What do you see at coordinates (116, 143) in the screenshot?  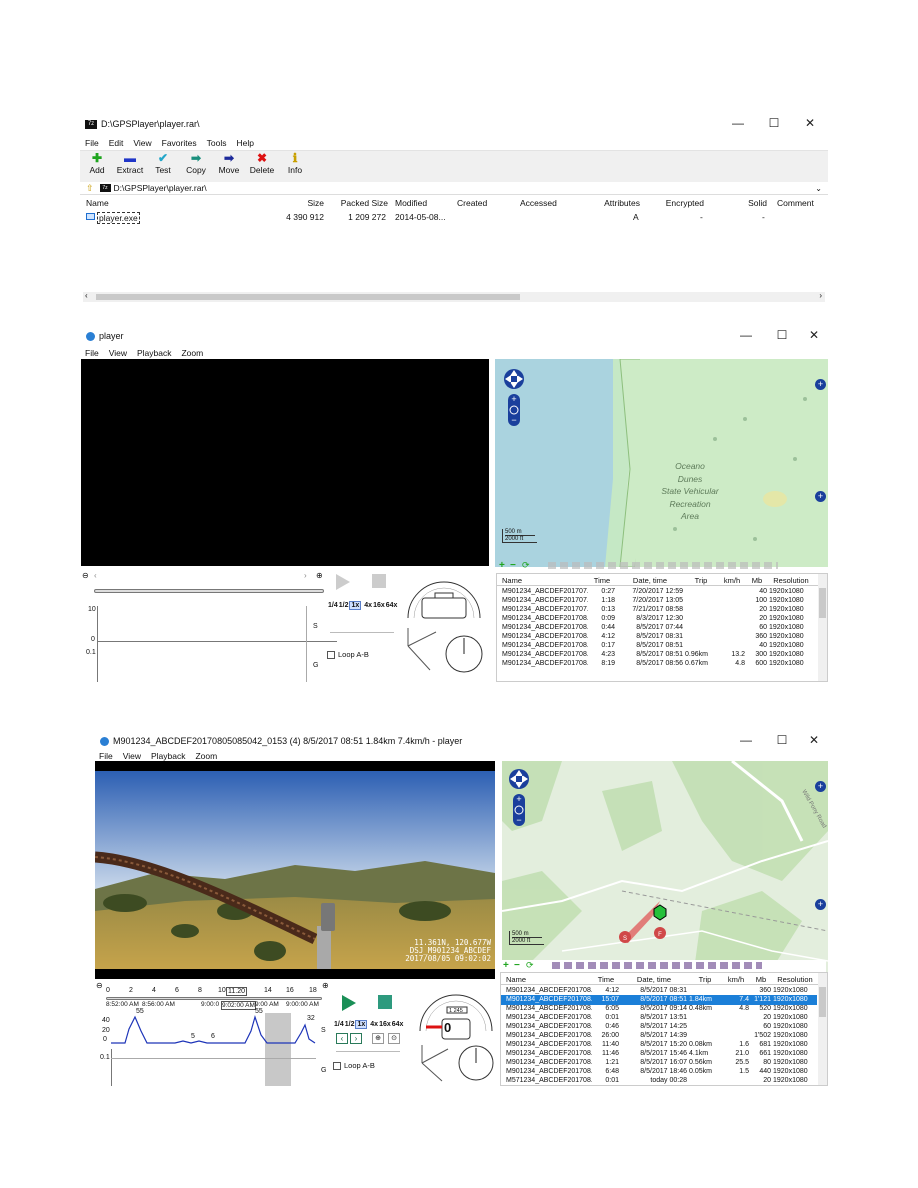 I see `menu-item: Edit` at bounding box center [116, 143].